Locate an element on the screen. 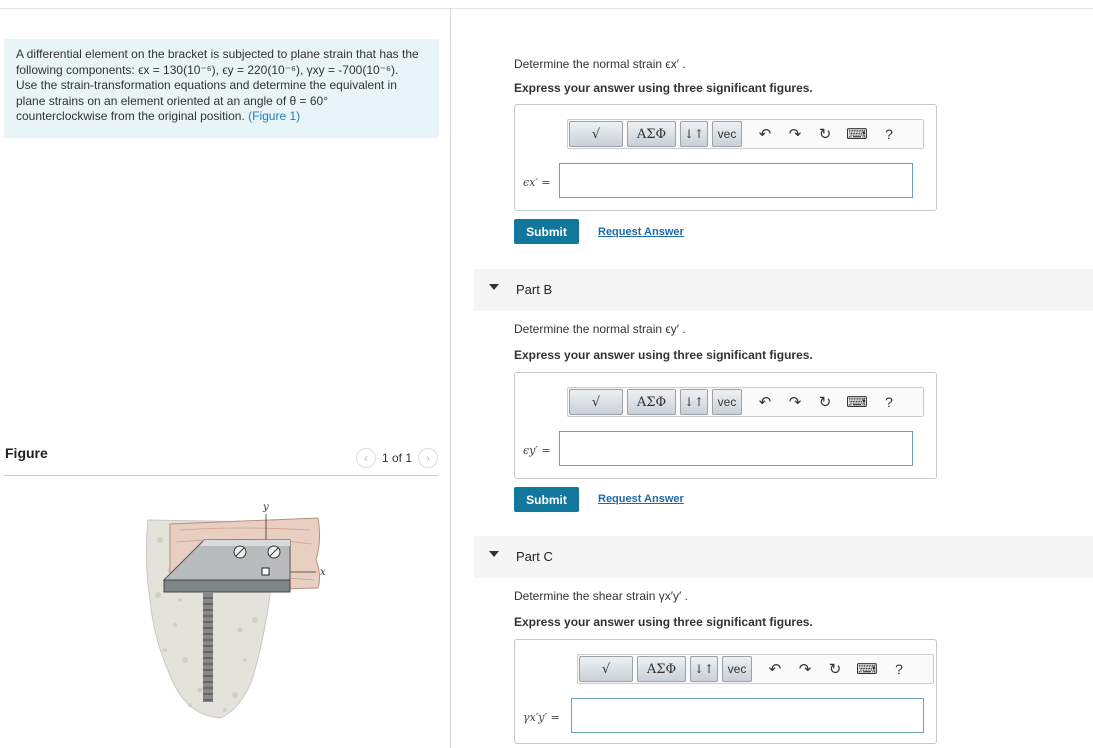 The width and height of the screenshot is (1093, 748). top-rule is located at coordinates (546, 8).